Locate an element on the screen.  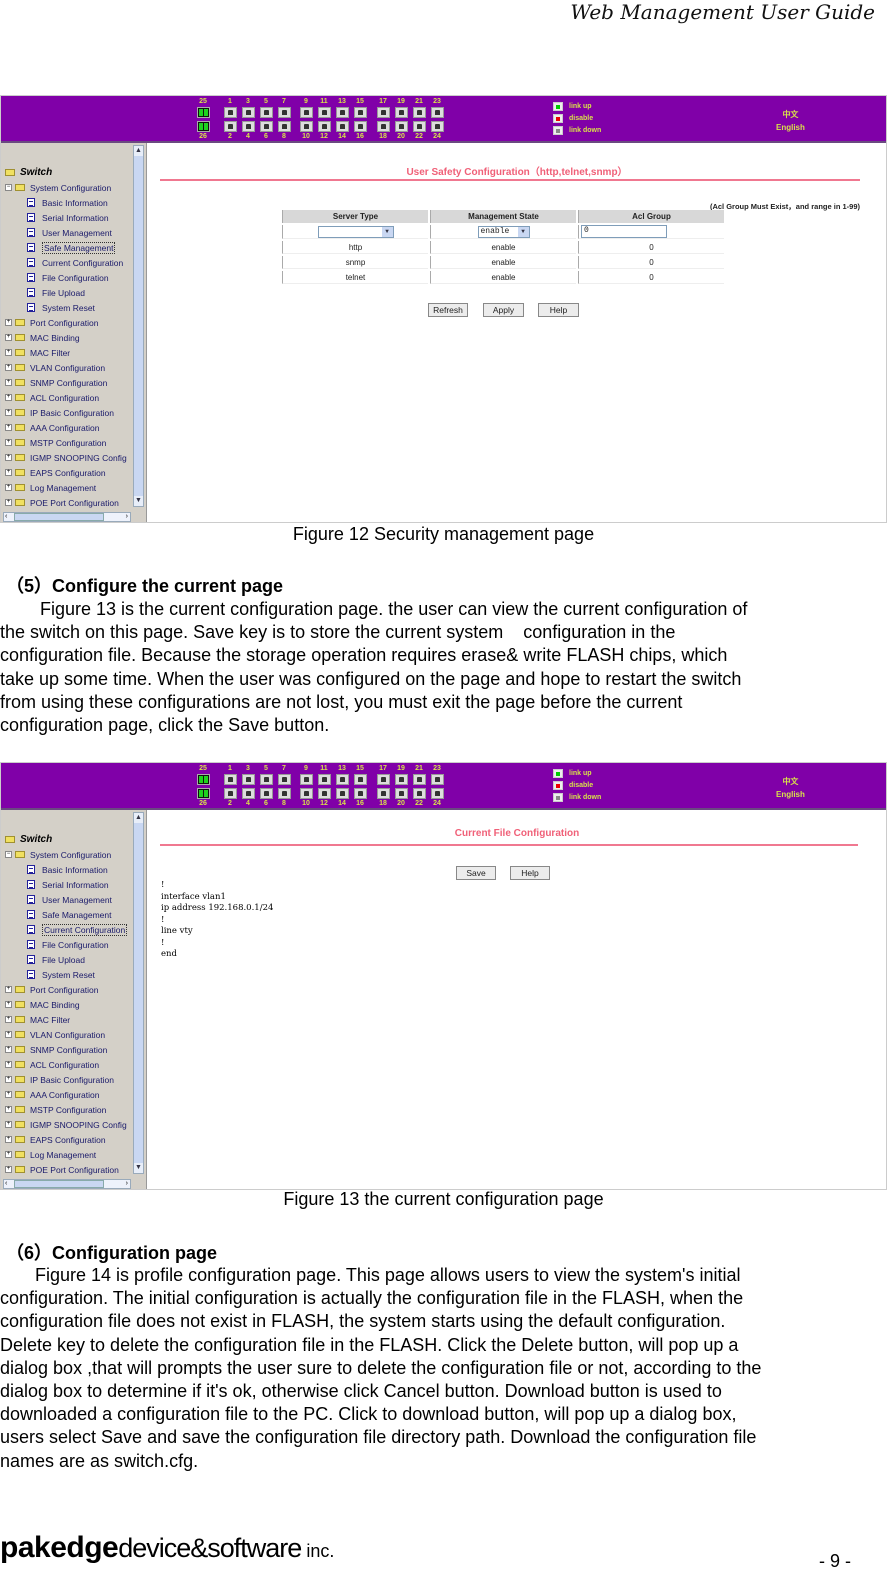
port-18-icon is located at coordinates (383, 793).